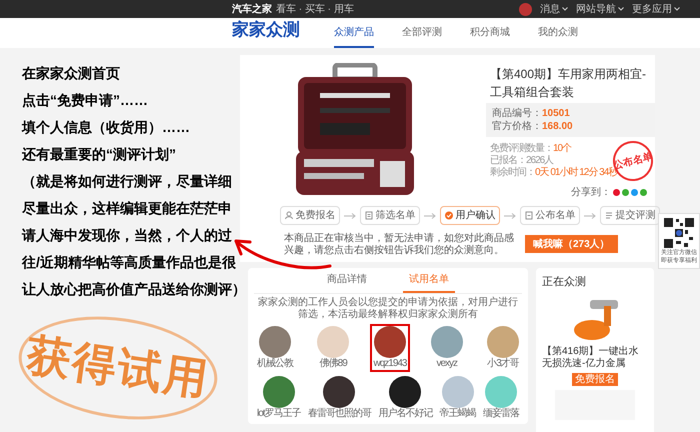  What do you see at coordinates (533, 126) in the screenshot?
I see `spec-text: 官方价格：168.00` at bounding box center [533, 126].